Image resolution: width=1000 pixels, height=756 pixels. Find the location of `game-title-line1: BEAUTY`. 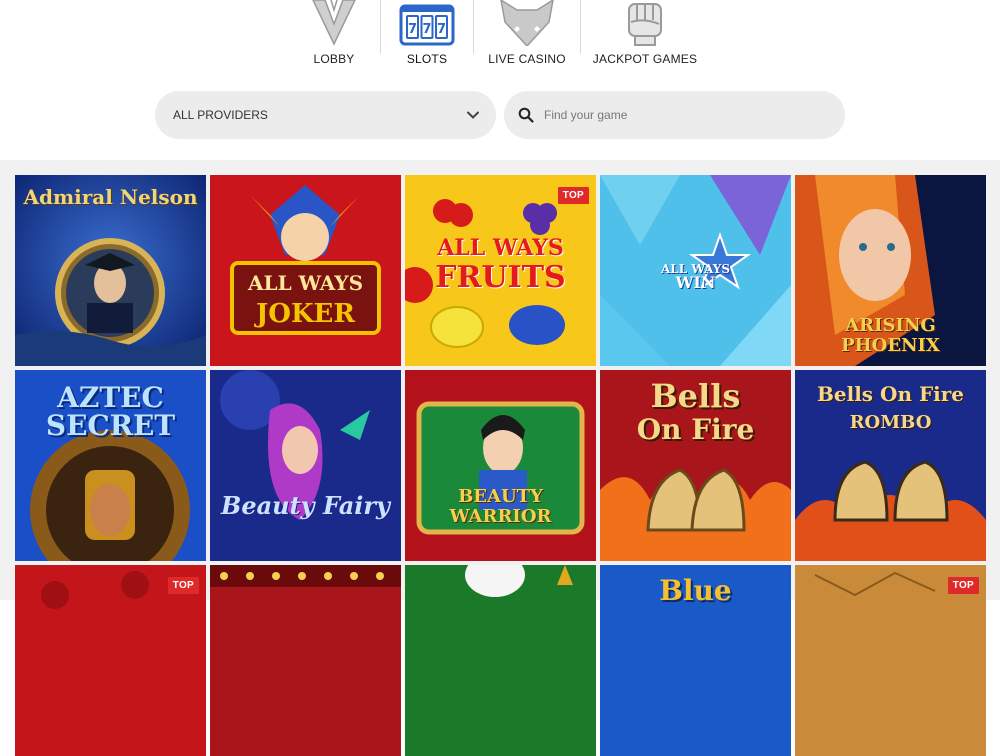

game-title-line1: BEAUTY is located at coordinates (500, 496).